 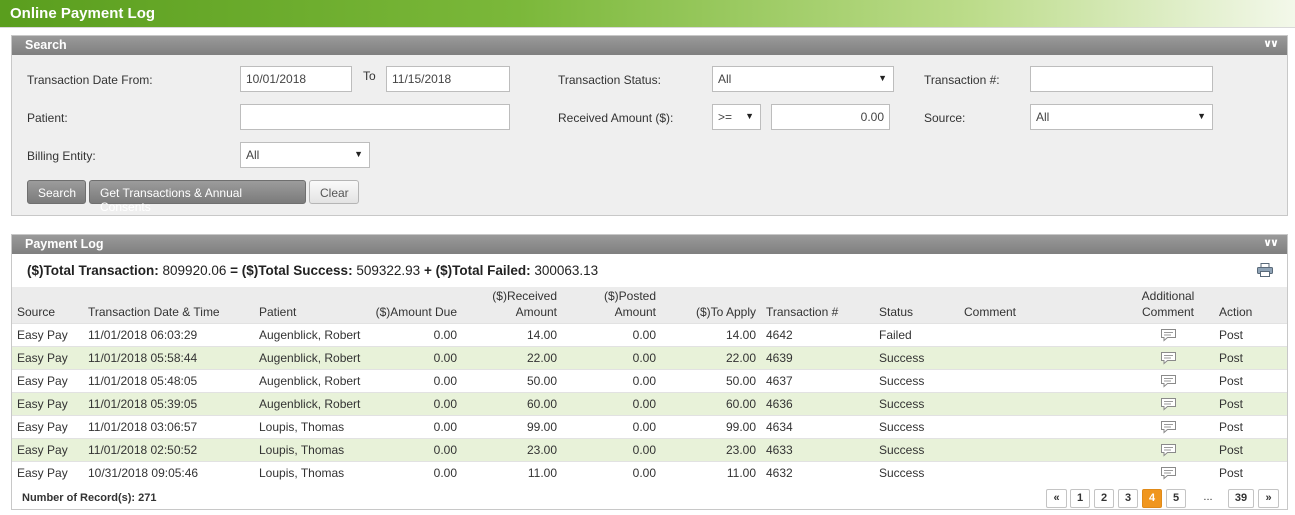 I want to click on page-3-button: 3, so click(x=1128, y=498).